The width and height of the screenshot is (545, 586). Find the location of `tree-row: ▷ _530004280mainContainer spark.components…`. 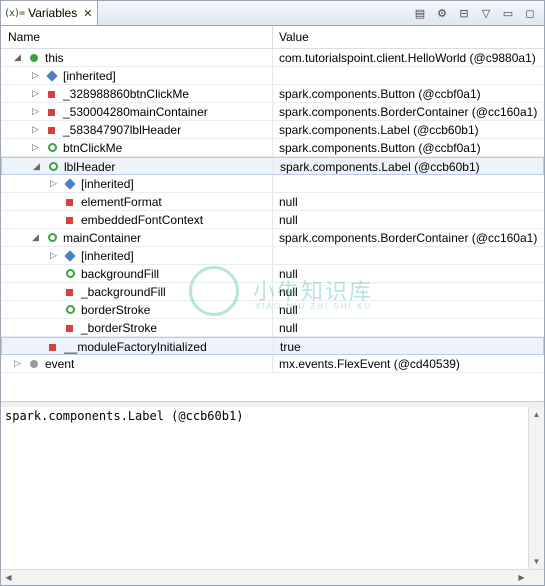

tree-row: ▷ _530004280mainContainer spark.components… is located at coordinates (272, 112).